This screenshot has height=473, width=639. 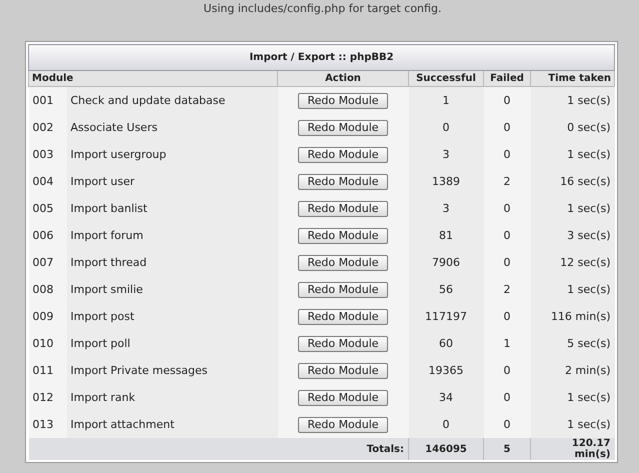 I want to click on module-number: 011, so click(x=47, y=370).